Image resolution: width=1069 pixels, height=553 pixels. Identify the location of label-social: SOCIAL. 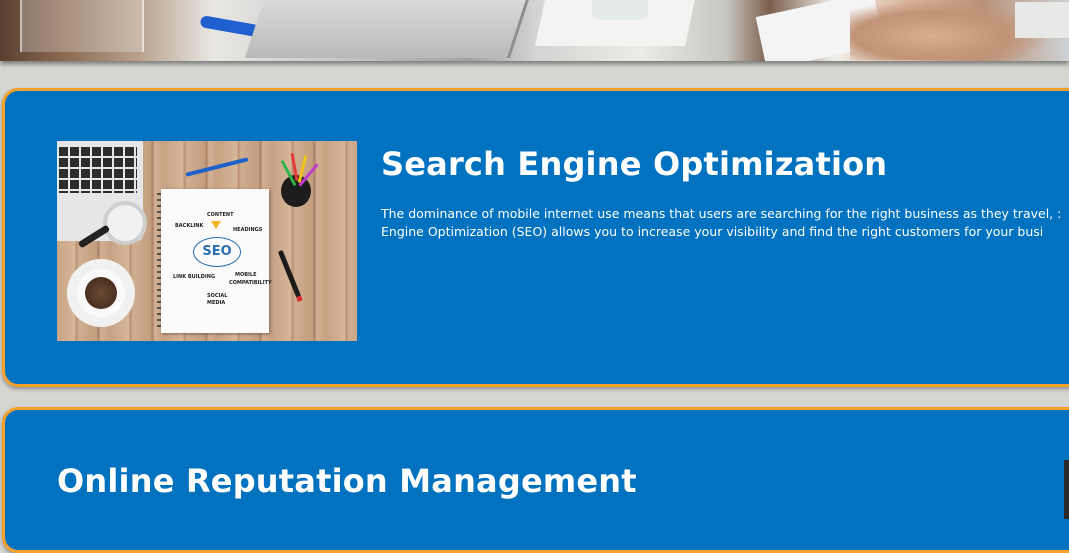
(217, 296).